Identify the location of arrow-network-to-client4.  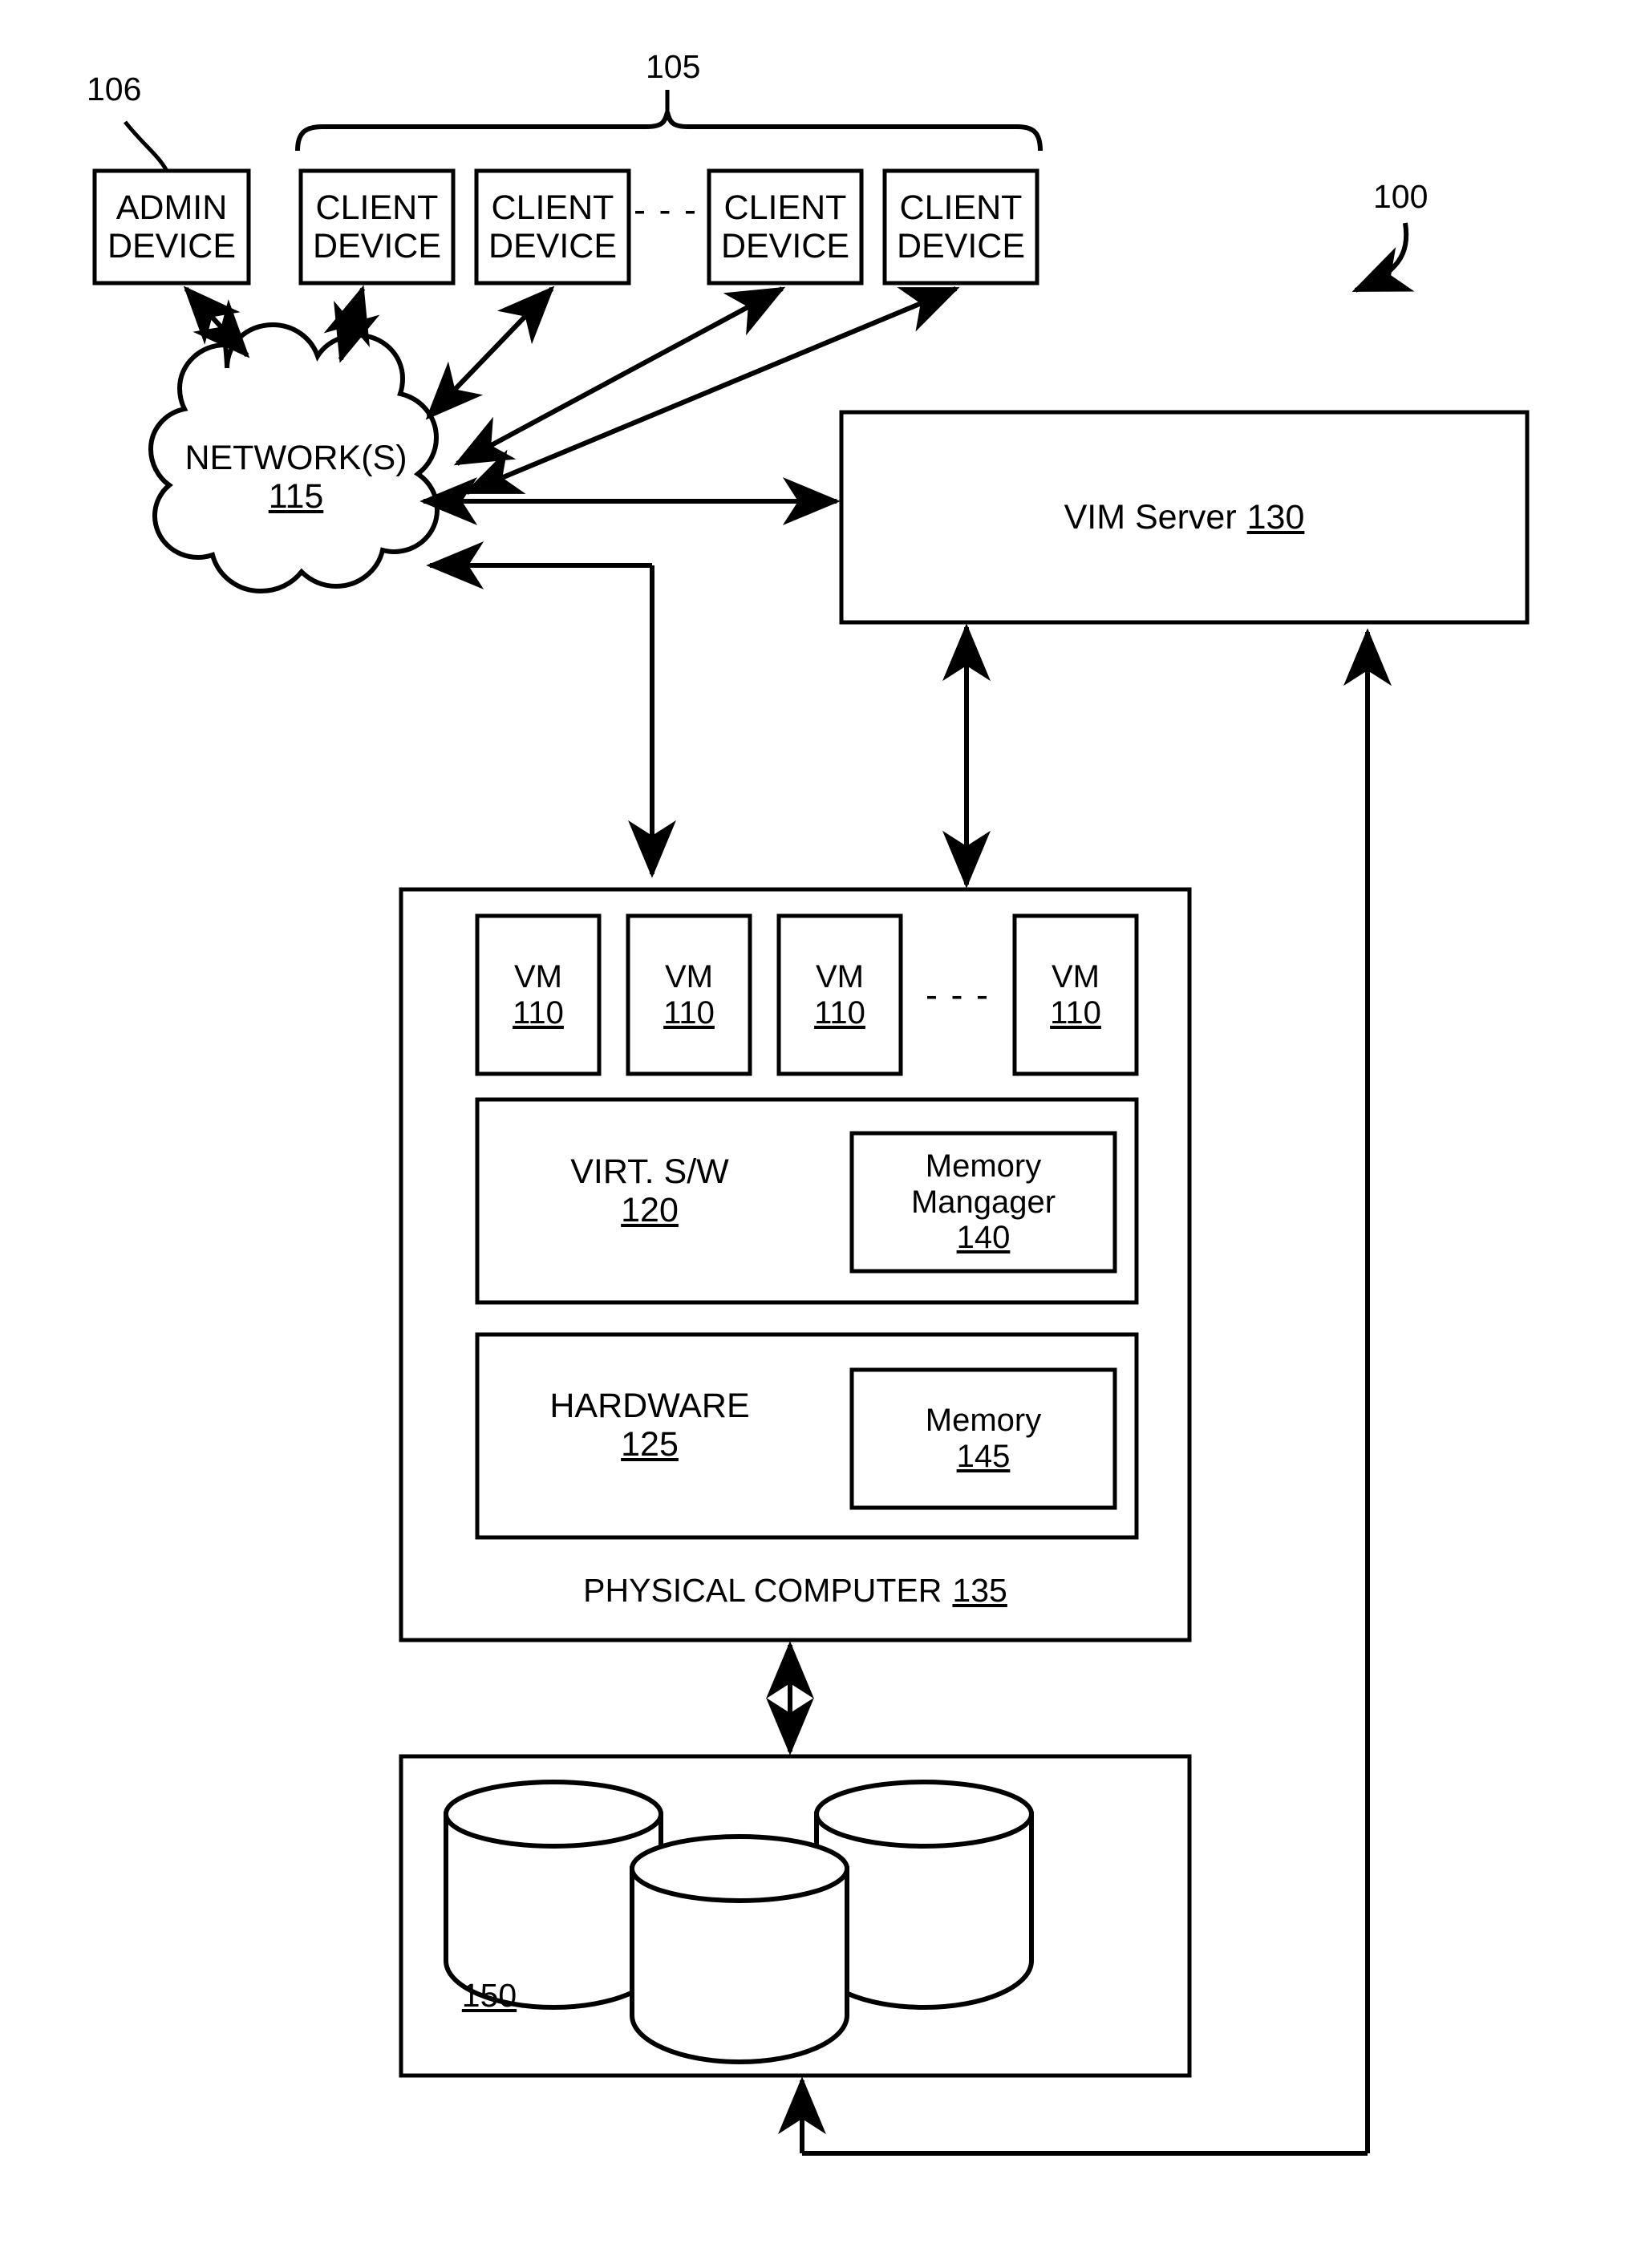
(712, 390).